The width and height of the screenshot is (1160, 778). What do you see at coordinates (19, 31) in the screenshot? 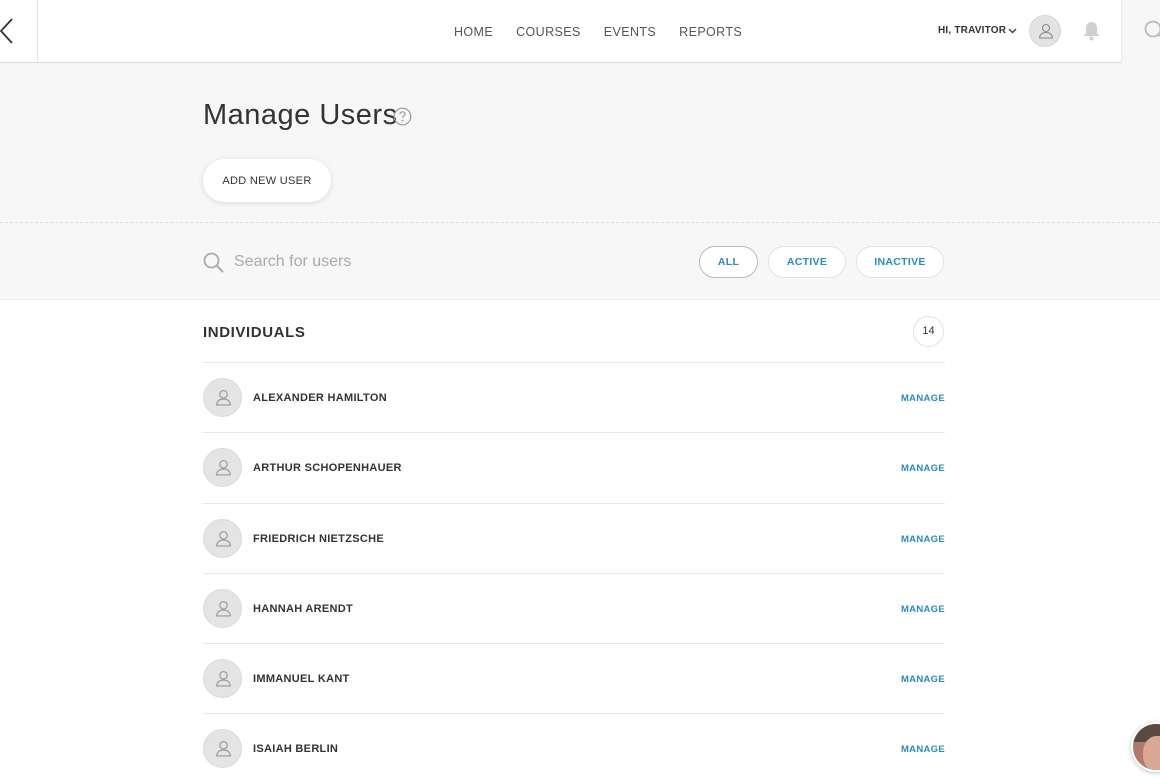
I see `back-button` at bounding box center [19, 31].